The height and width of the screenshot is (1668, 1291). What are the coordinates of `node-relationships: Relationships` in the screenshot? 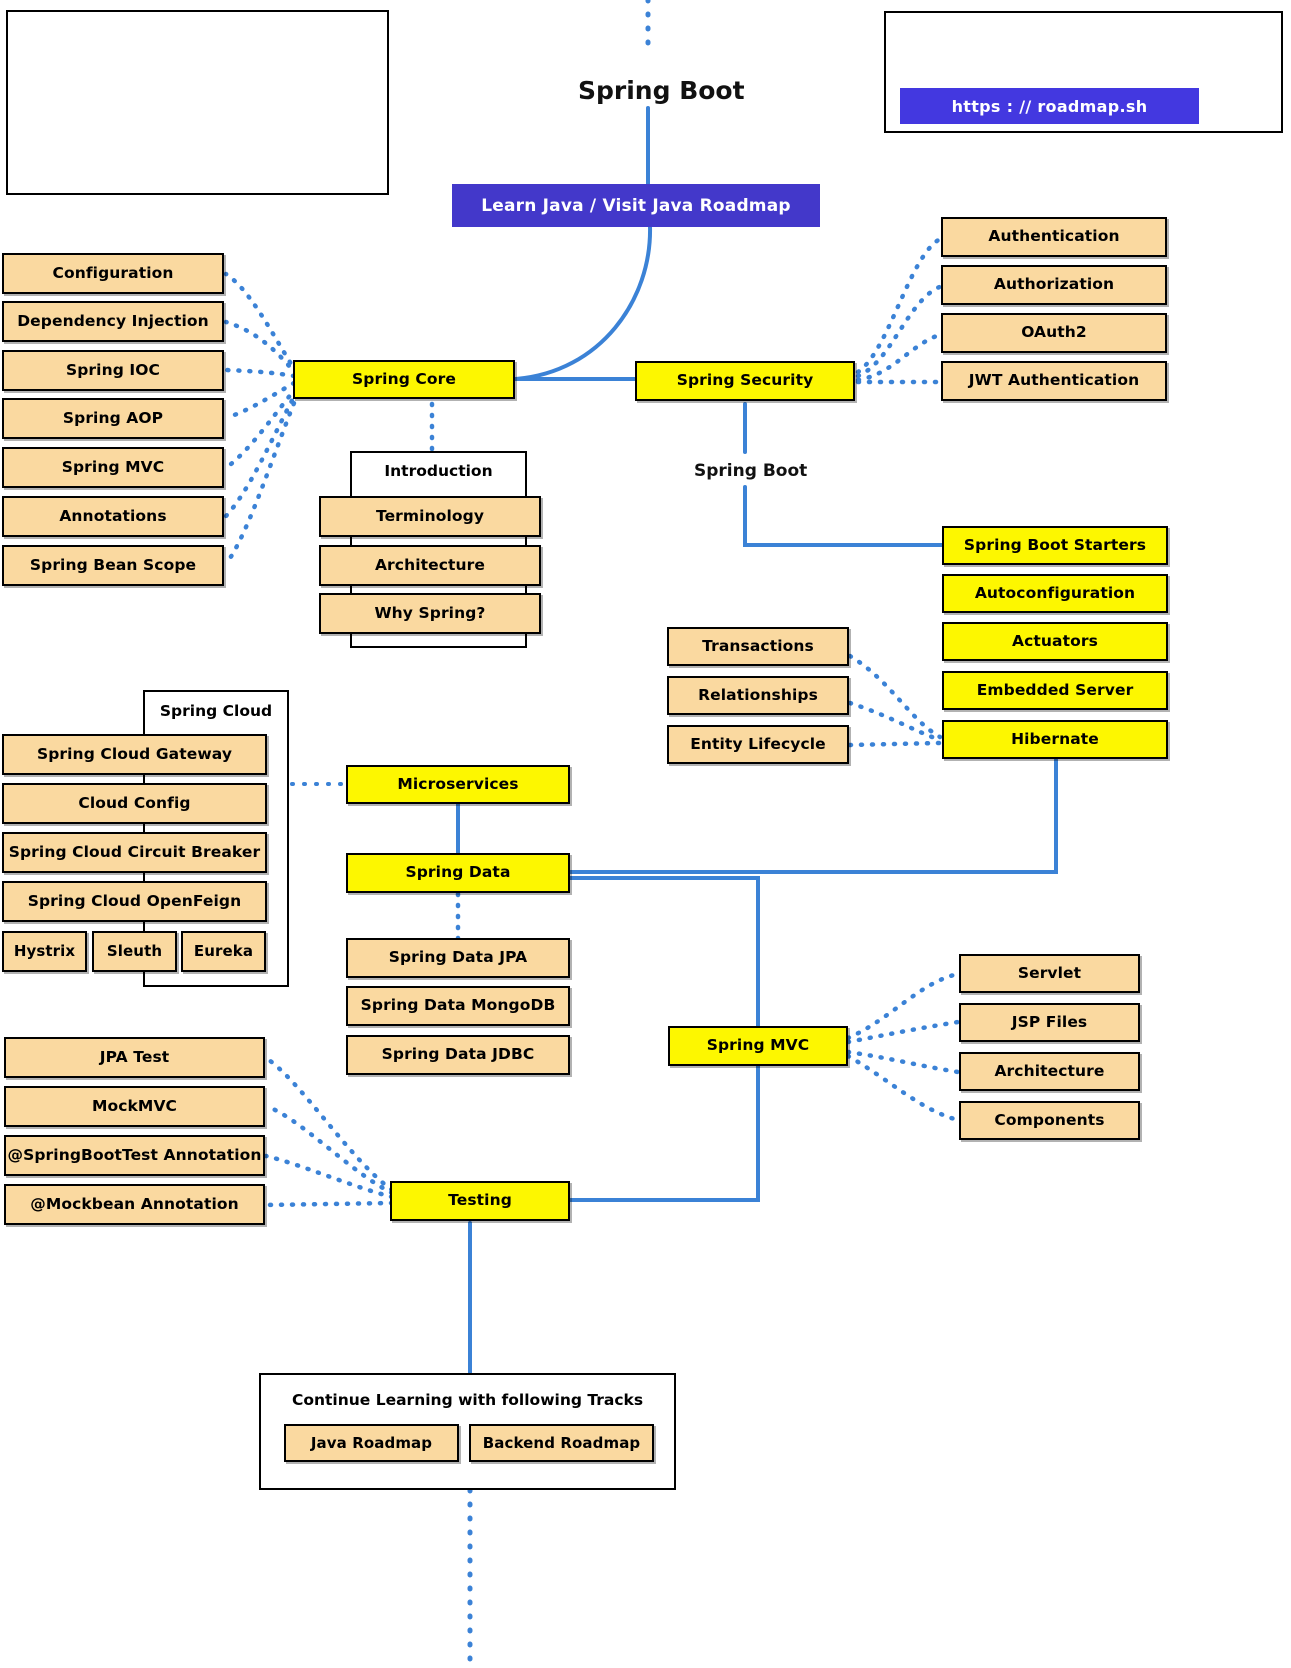 It's located at (758, 695).